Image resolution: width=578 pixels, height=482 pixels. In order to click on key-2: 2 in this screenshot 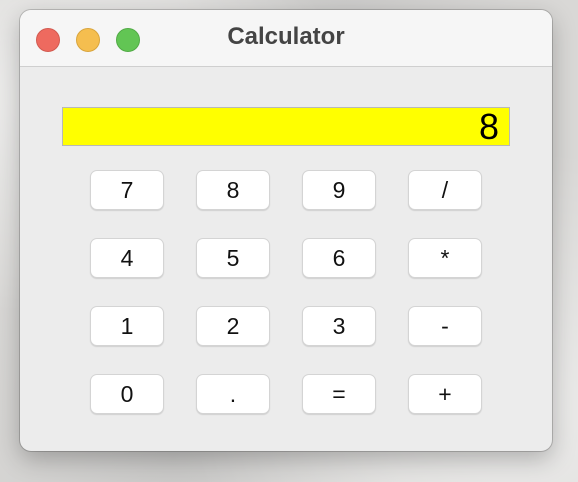, I will do `click(233, 326)`.